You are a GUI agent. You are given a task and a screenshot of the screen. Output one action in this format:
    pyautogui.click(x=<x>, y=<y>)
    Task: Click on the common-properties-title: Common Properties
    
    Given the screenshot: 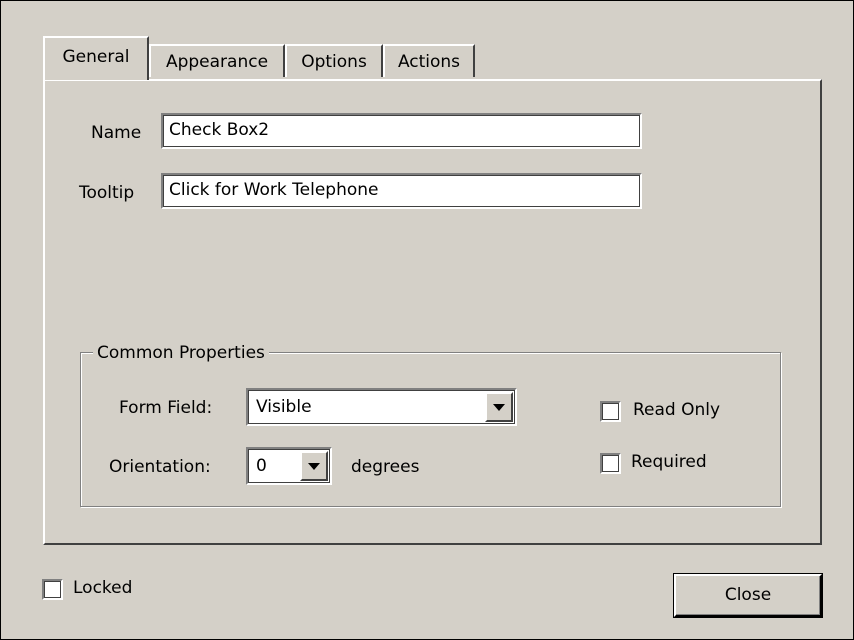 What is the action you would take?
    pyautogui.click(x=181, y=353)
    